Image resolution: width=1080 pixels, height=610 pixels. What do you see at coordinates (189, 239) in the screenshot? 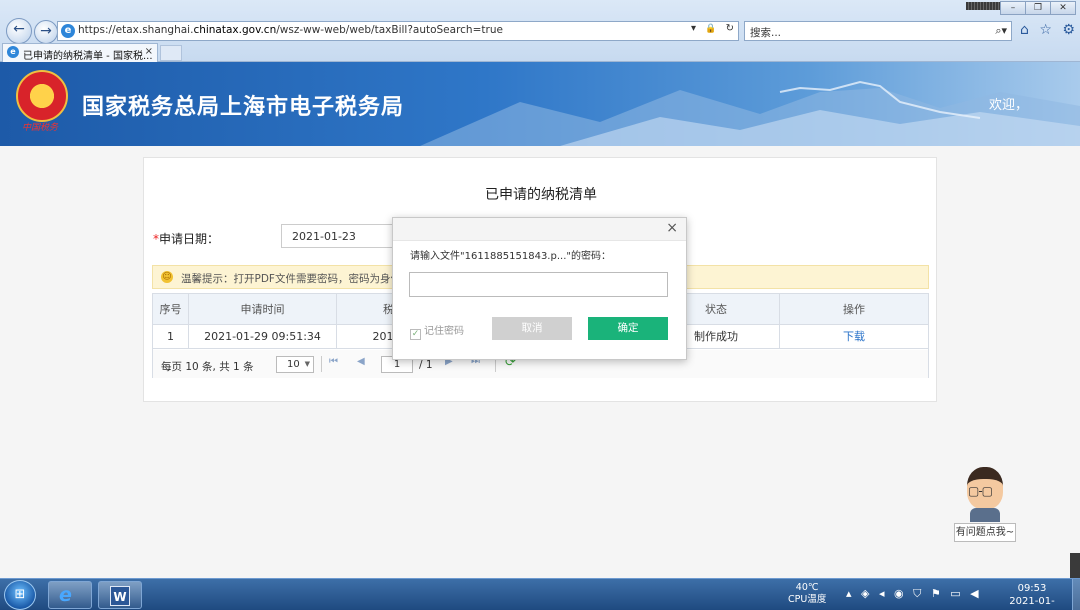
I see `date-label-text: 申请日期：` at bounding box center [189, 239].